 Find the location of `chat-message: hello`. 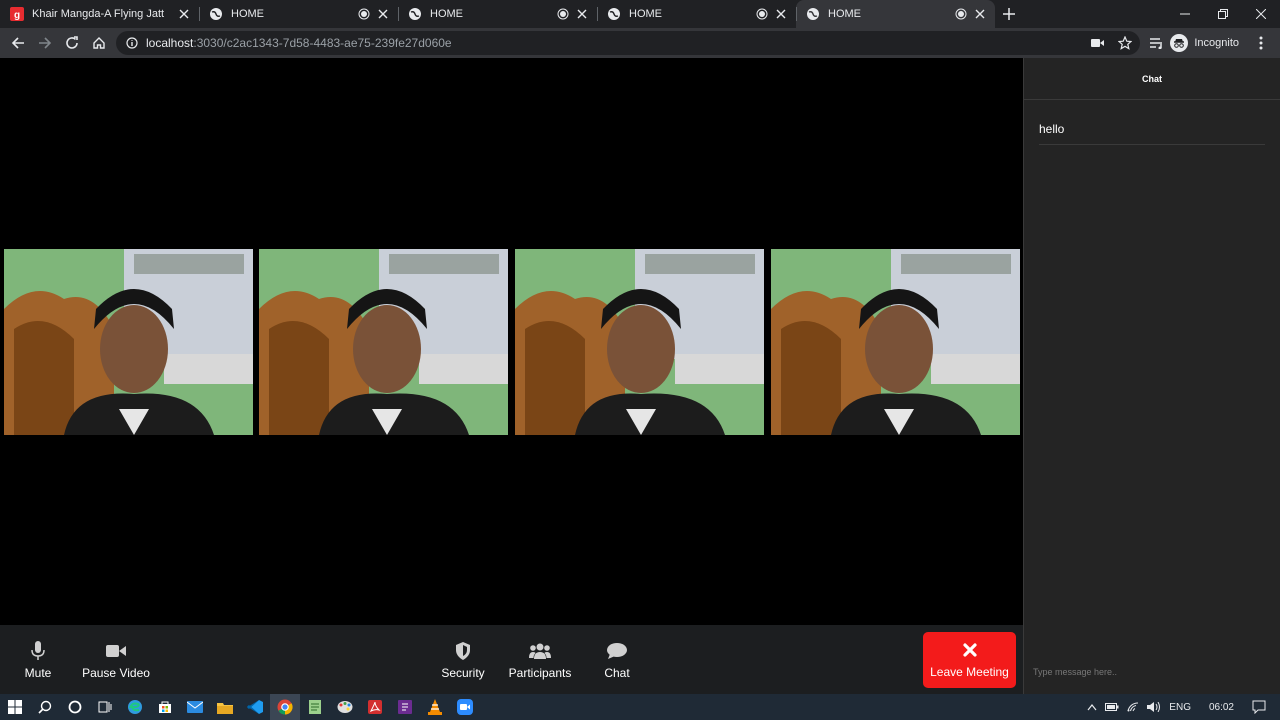

chat-message: hello is located at coordinates (1152, 133).